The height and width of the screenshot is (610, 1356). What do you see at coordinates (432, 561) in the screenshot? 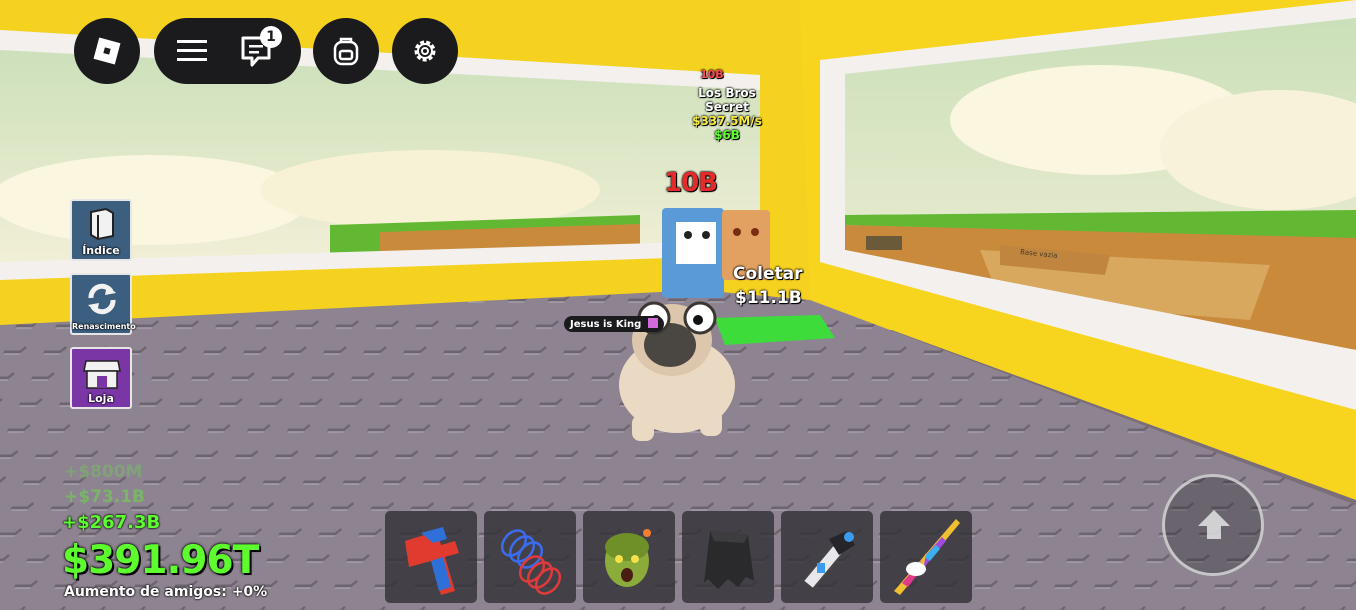
I see `red-blue-cross-icon` at bounding box center [432, 561].